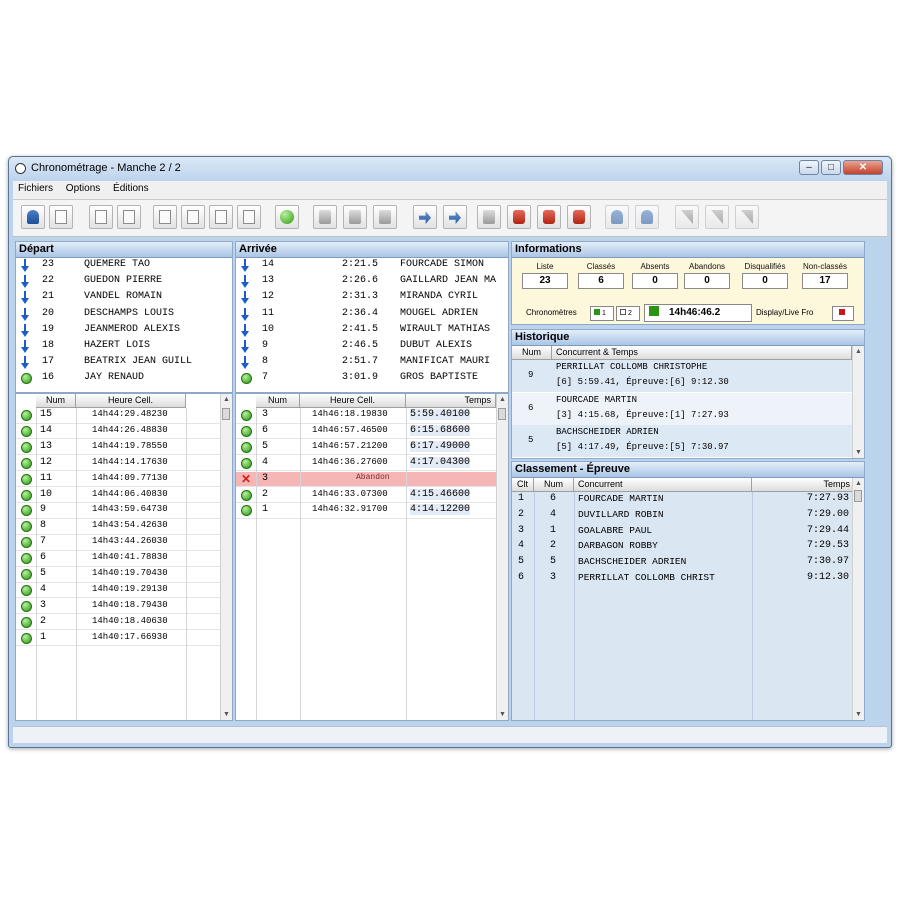 Image resolution: width=900 pixels, height=900 pixels. What do you see at coordinates (366, 416) in the screenshot?
I see `arrivee-time-row: 3 14h46:18.19830 5:59.40100` at bounding box center [366, 416].